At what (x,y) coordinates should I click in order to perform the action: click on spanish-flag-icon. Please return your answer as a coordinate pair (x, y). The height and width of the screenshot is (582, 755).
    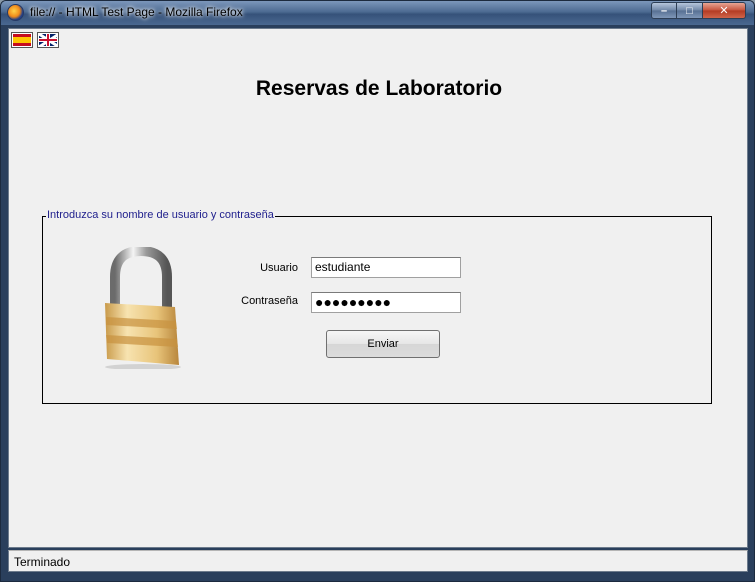
    Looking at the image, I should click on (22, 40).